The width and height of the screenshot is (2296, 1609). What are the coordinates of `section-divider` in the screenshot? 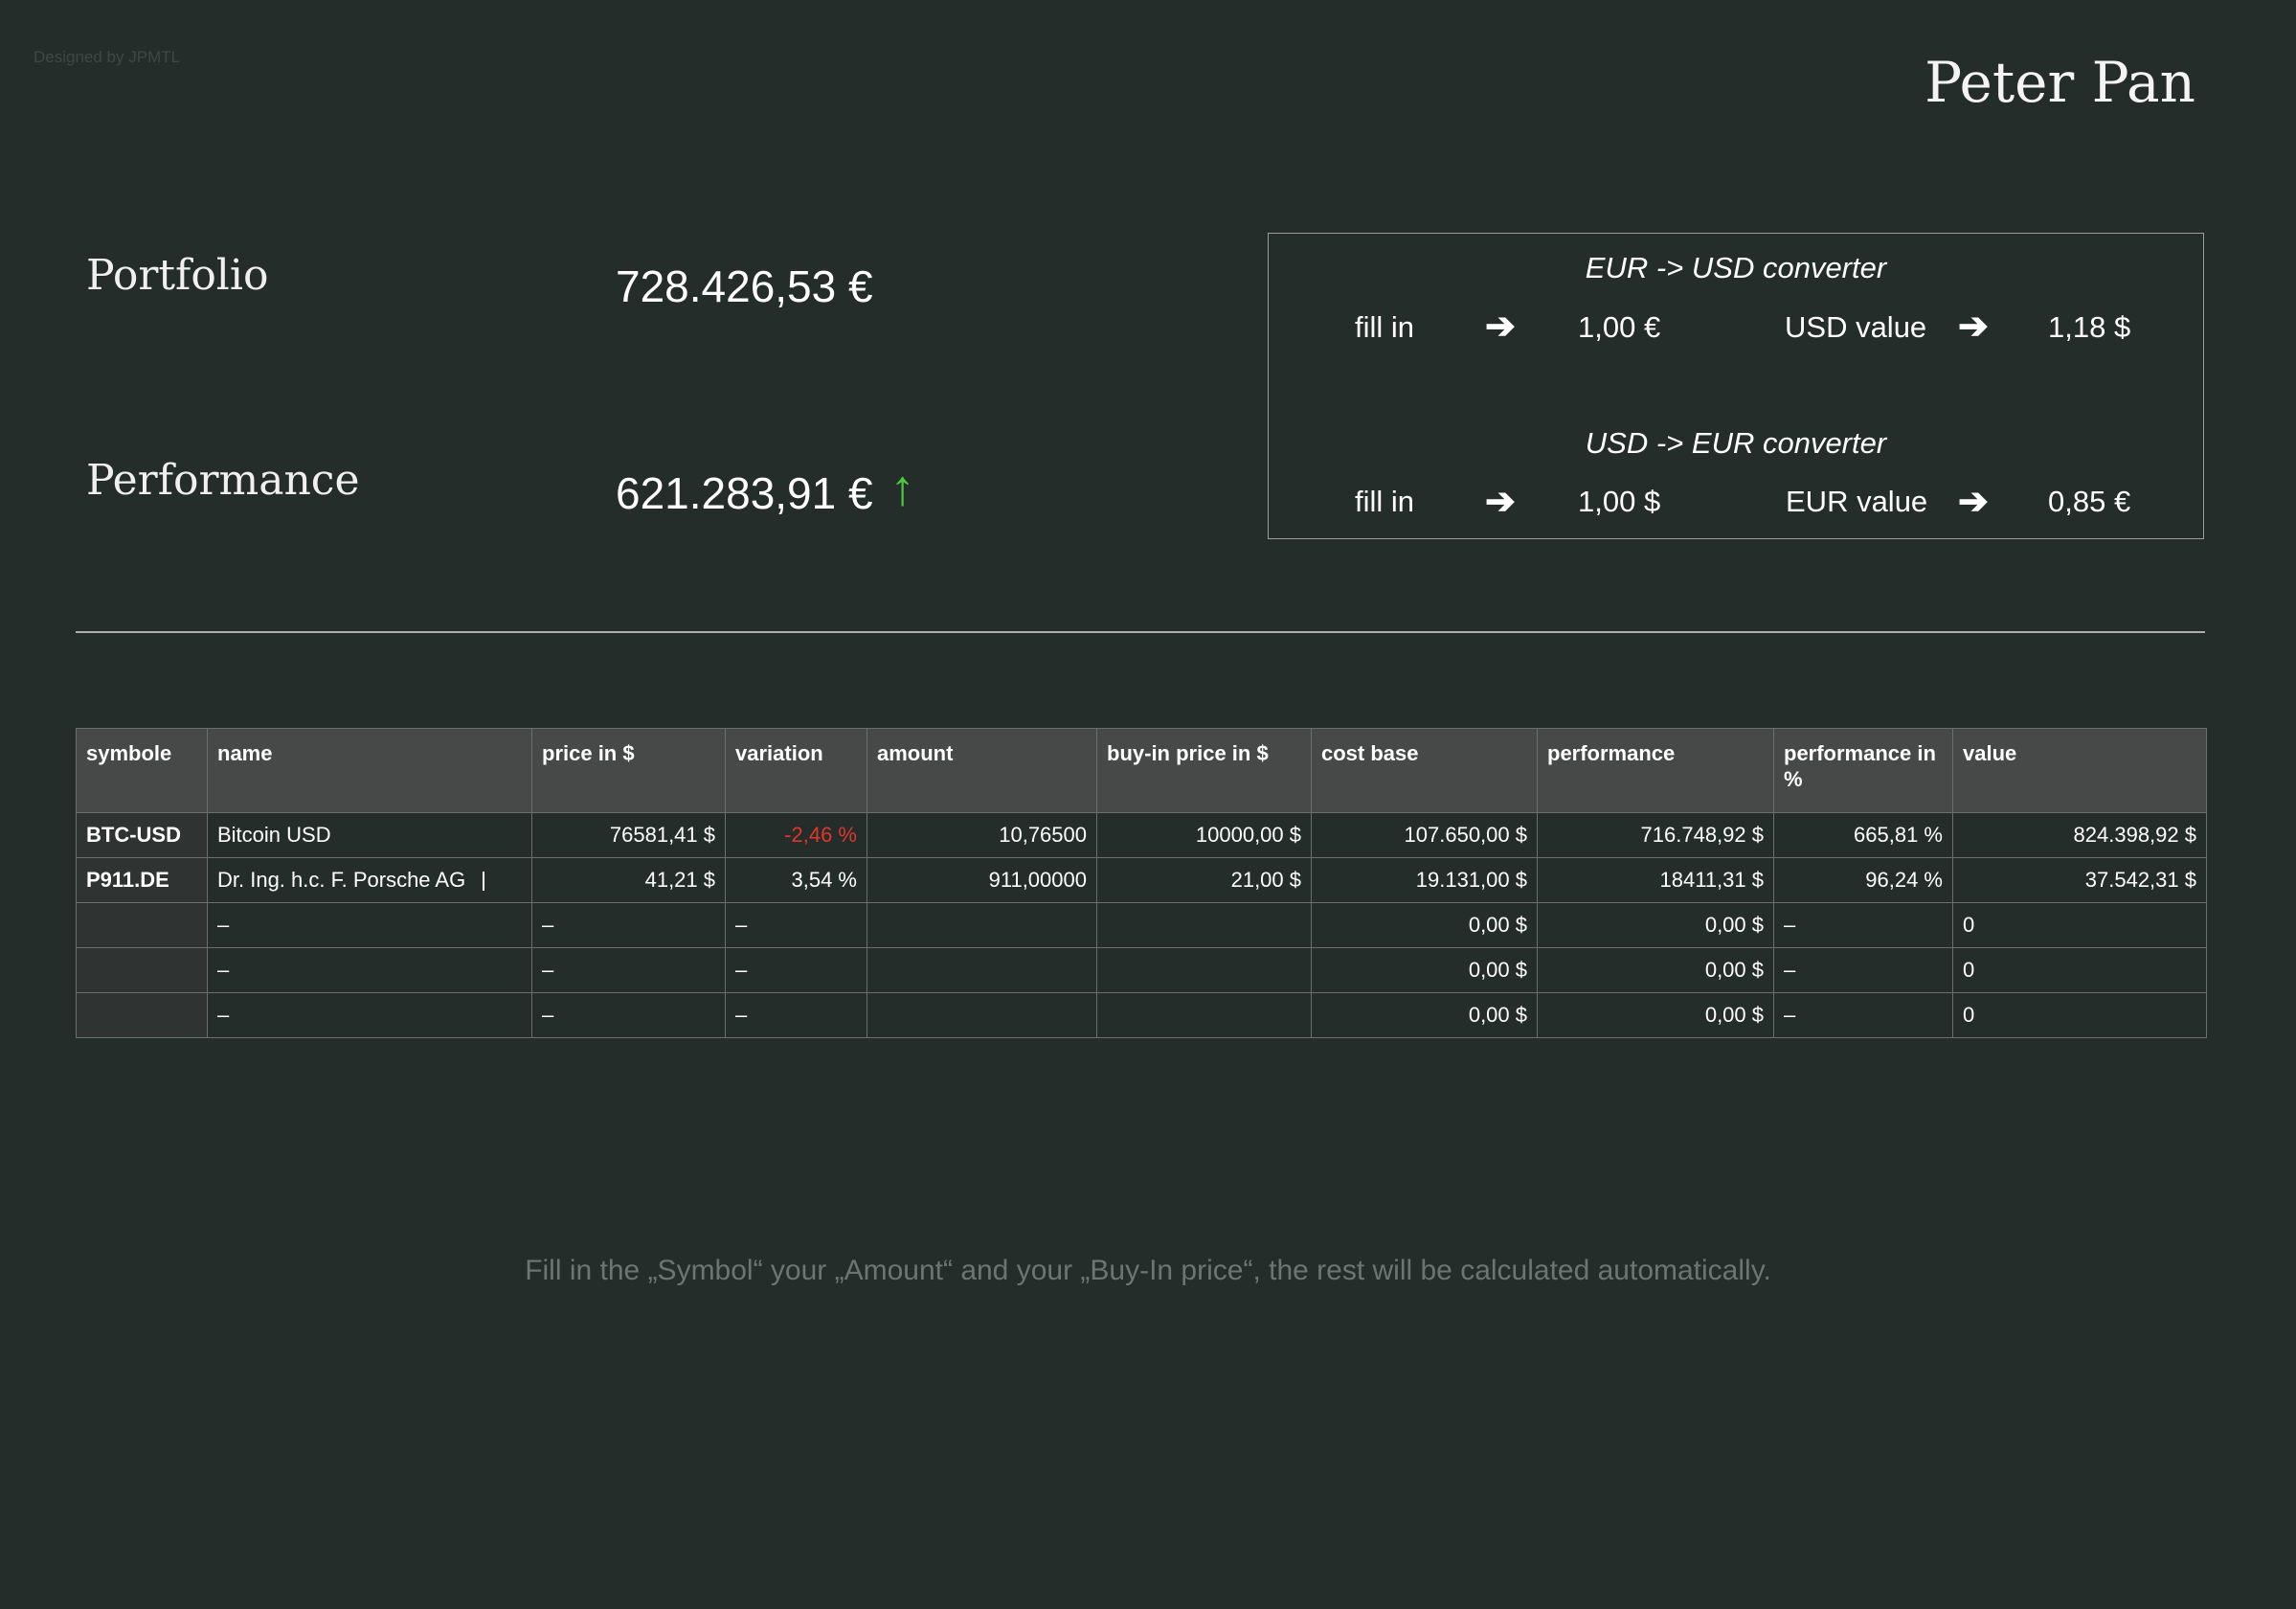 It's located at (1140, 632).